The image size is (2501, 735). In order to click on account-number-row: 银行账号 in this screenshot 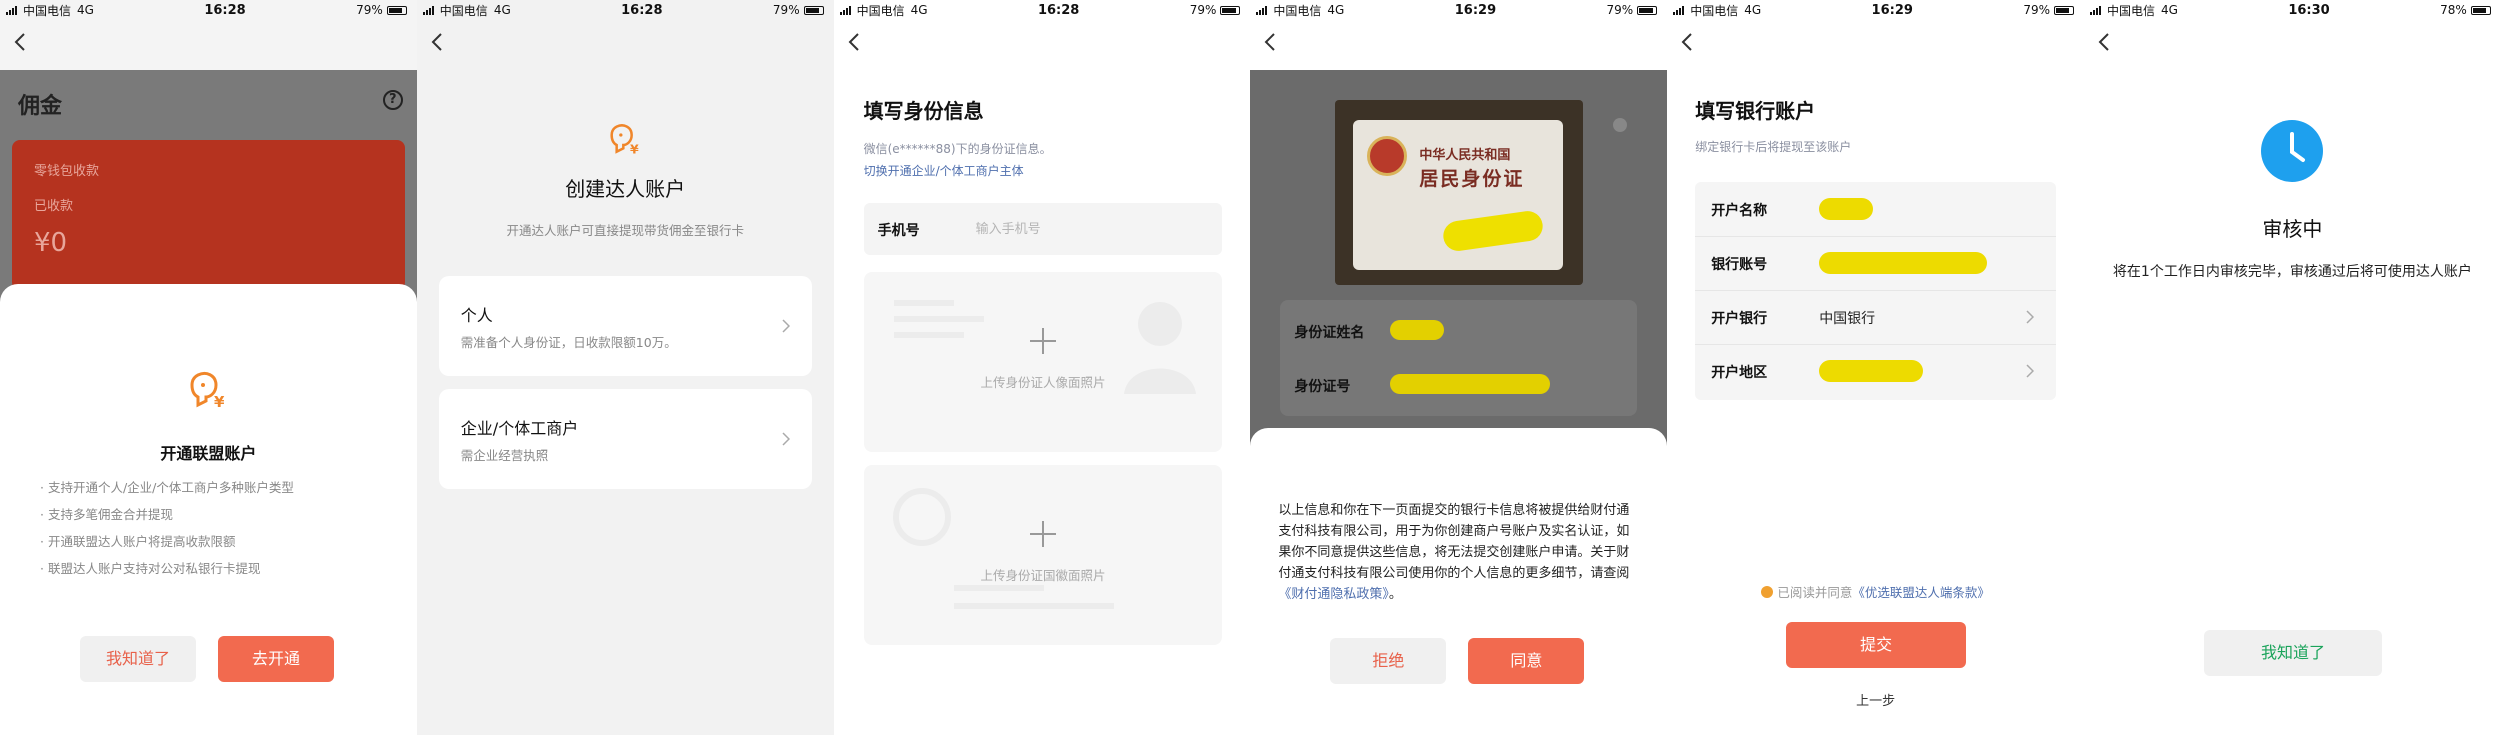, I will do `click(1875, 263)`.